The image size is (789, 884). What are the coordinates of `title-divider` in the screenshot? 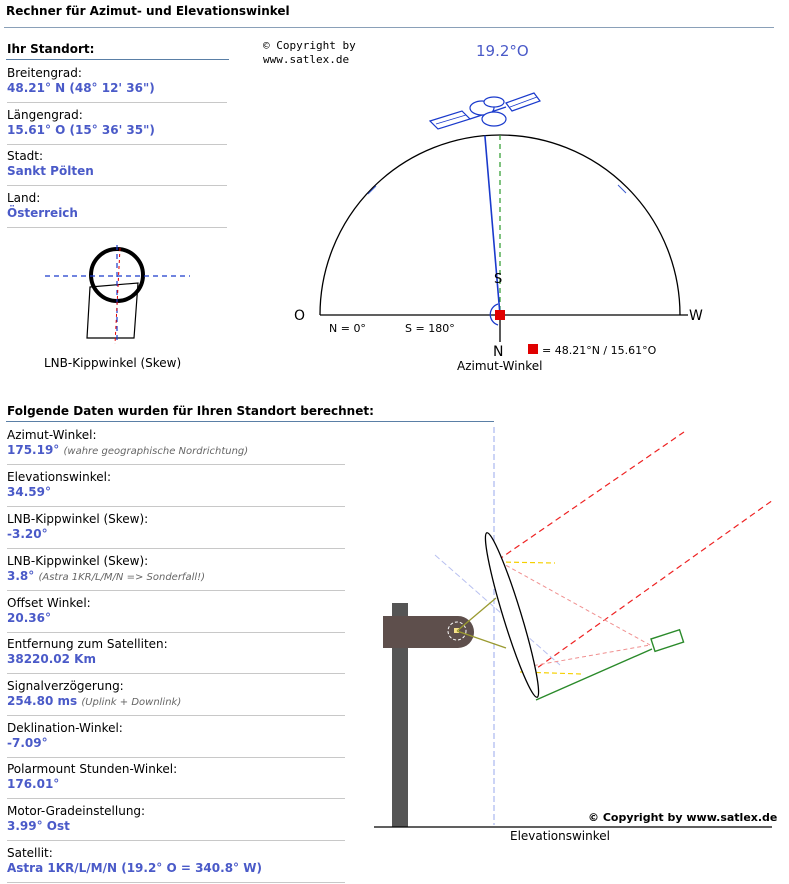 It's located at (389, 27).